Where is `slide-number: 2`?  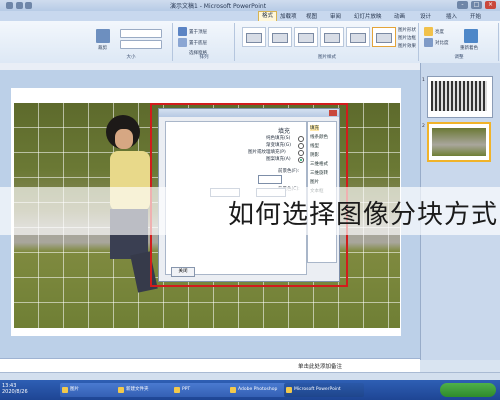 slide-number: 2 is located at coordinates (423, 126).